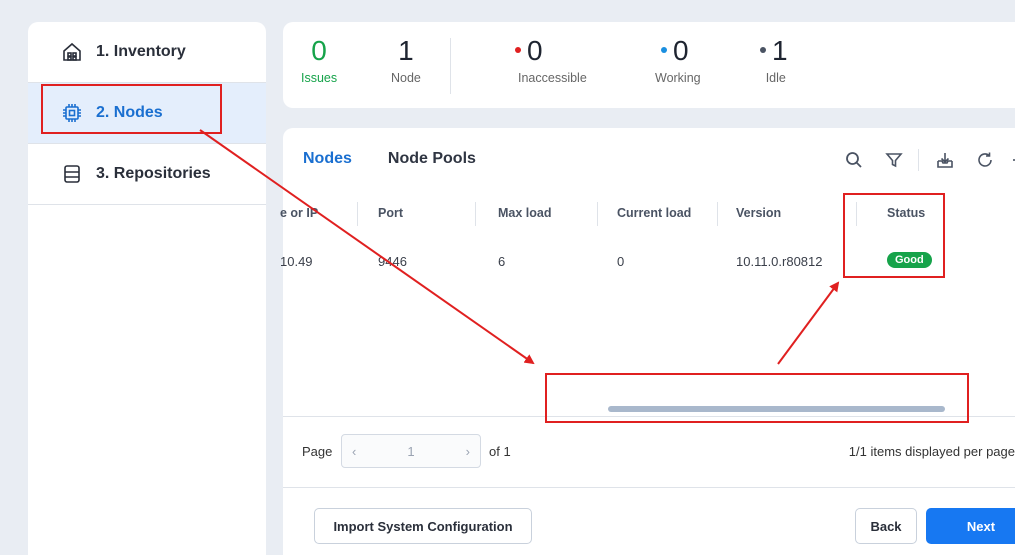  I want to click on column-header-max-load: Max load, so click(525, 213).